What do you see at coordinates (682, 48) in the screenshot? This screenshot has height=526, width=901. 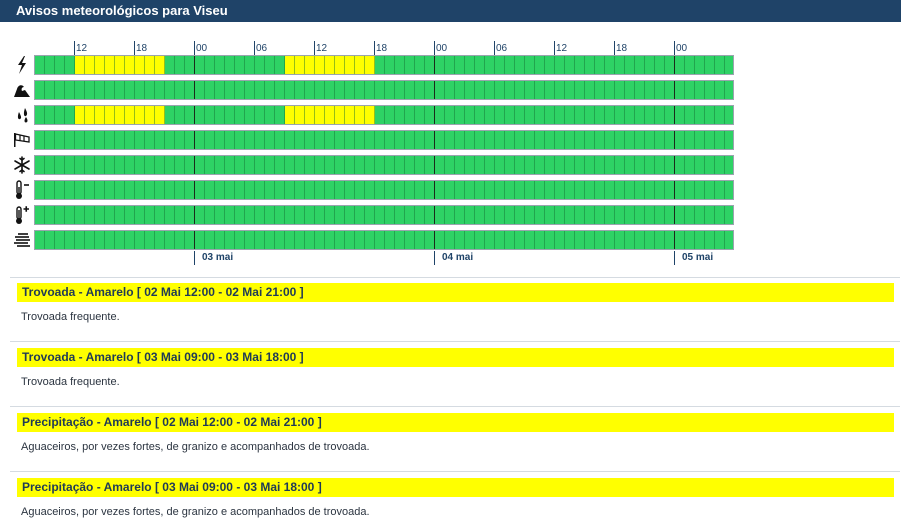 I see `hour-label: 00` at bounding box center [682, 48].